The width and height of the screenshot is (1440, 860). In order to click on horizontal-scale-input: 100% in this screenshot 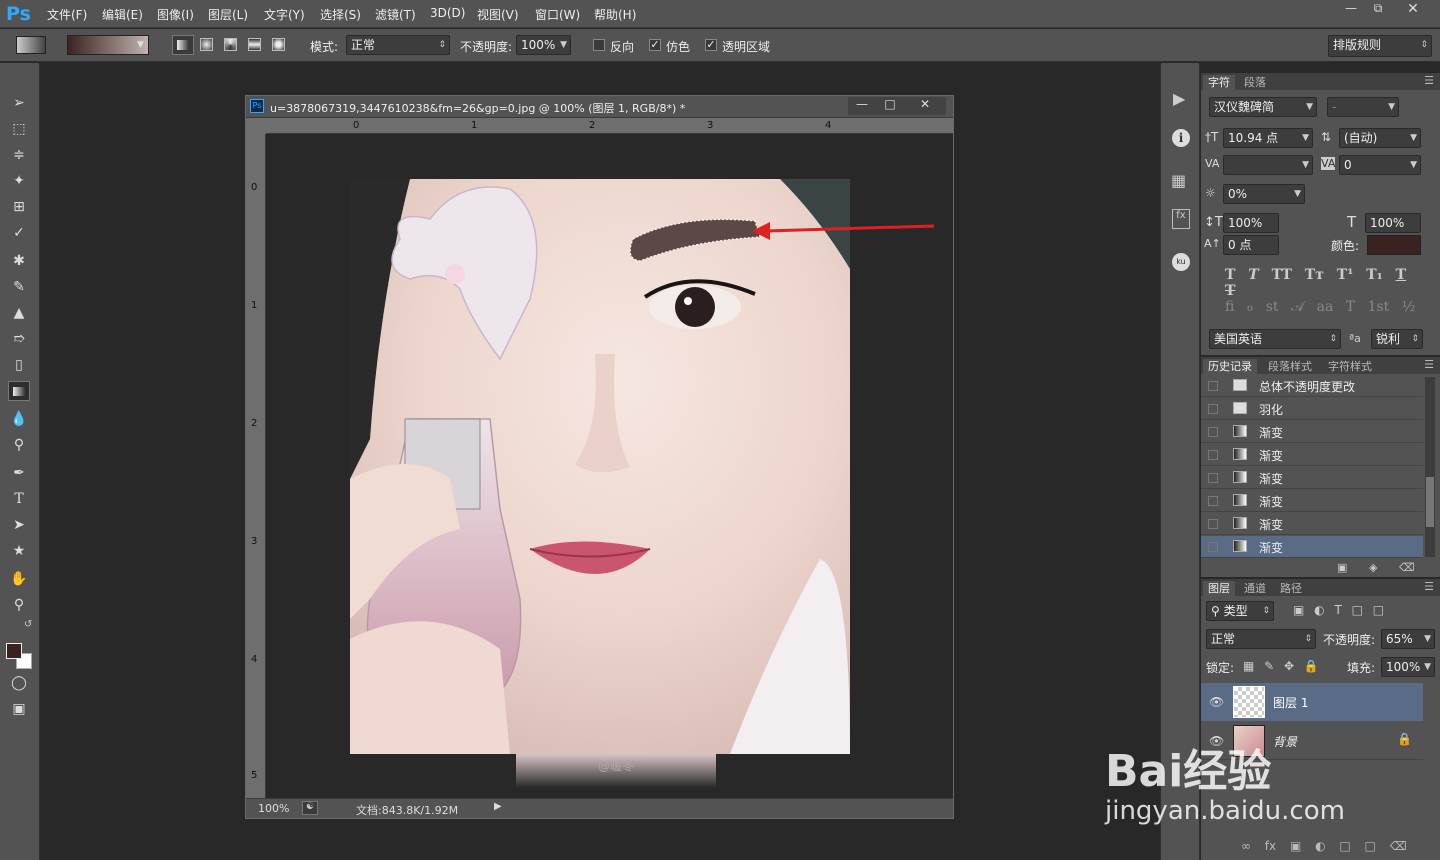, I will do `click(1393, 223)`.